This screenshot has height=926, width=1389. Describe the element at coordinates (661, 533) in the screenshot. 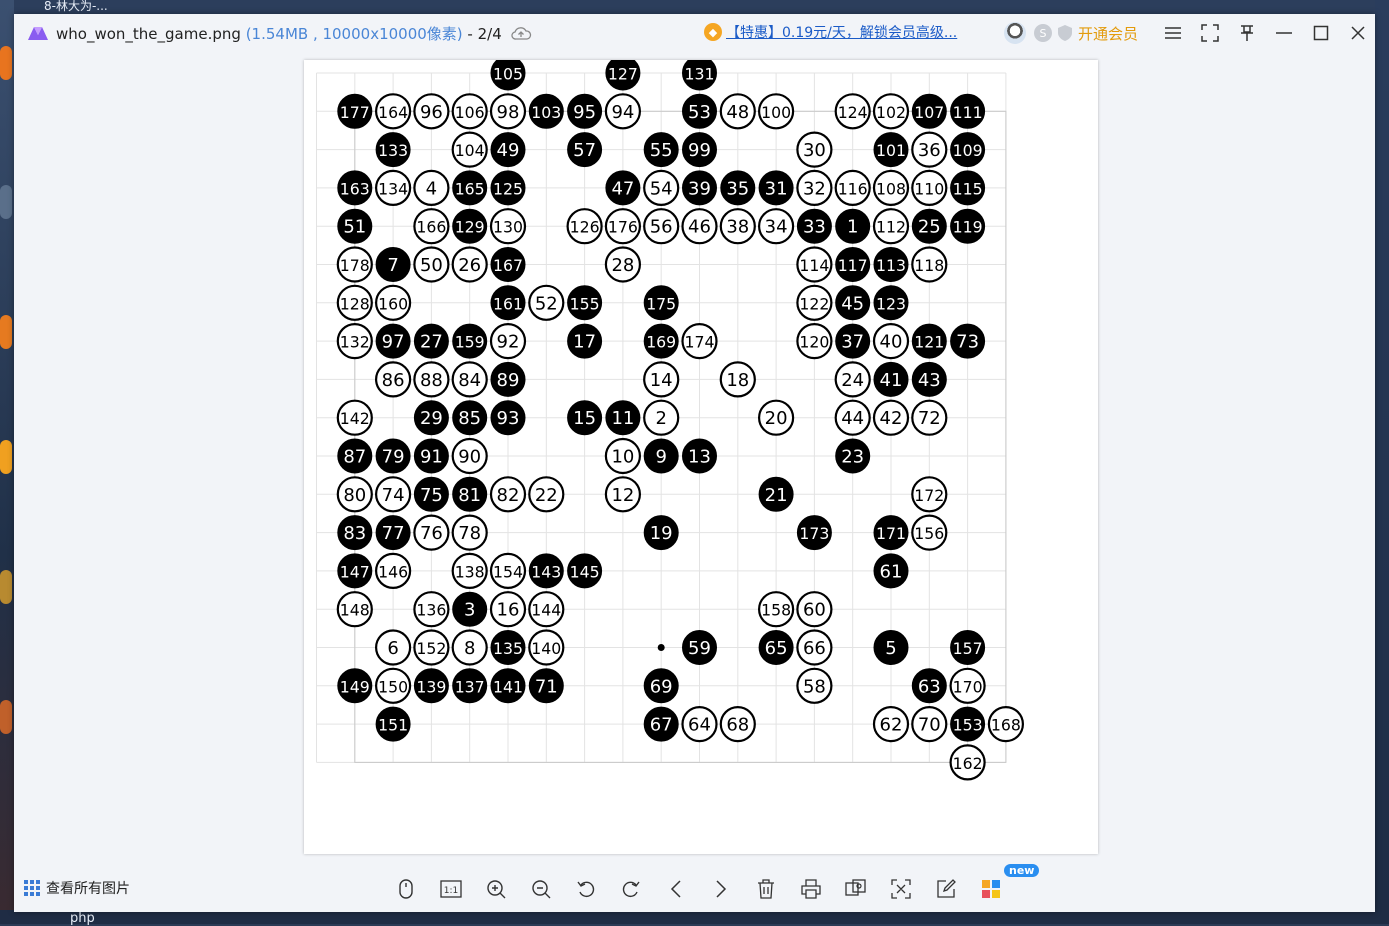

I see `move-number: 19` at that location.